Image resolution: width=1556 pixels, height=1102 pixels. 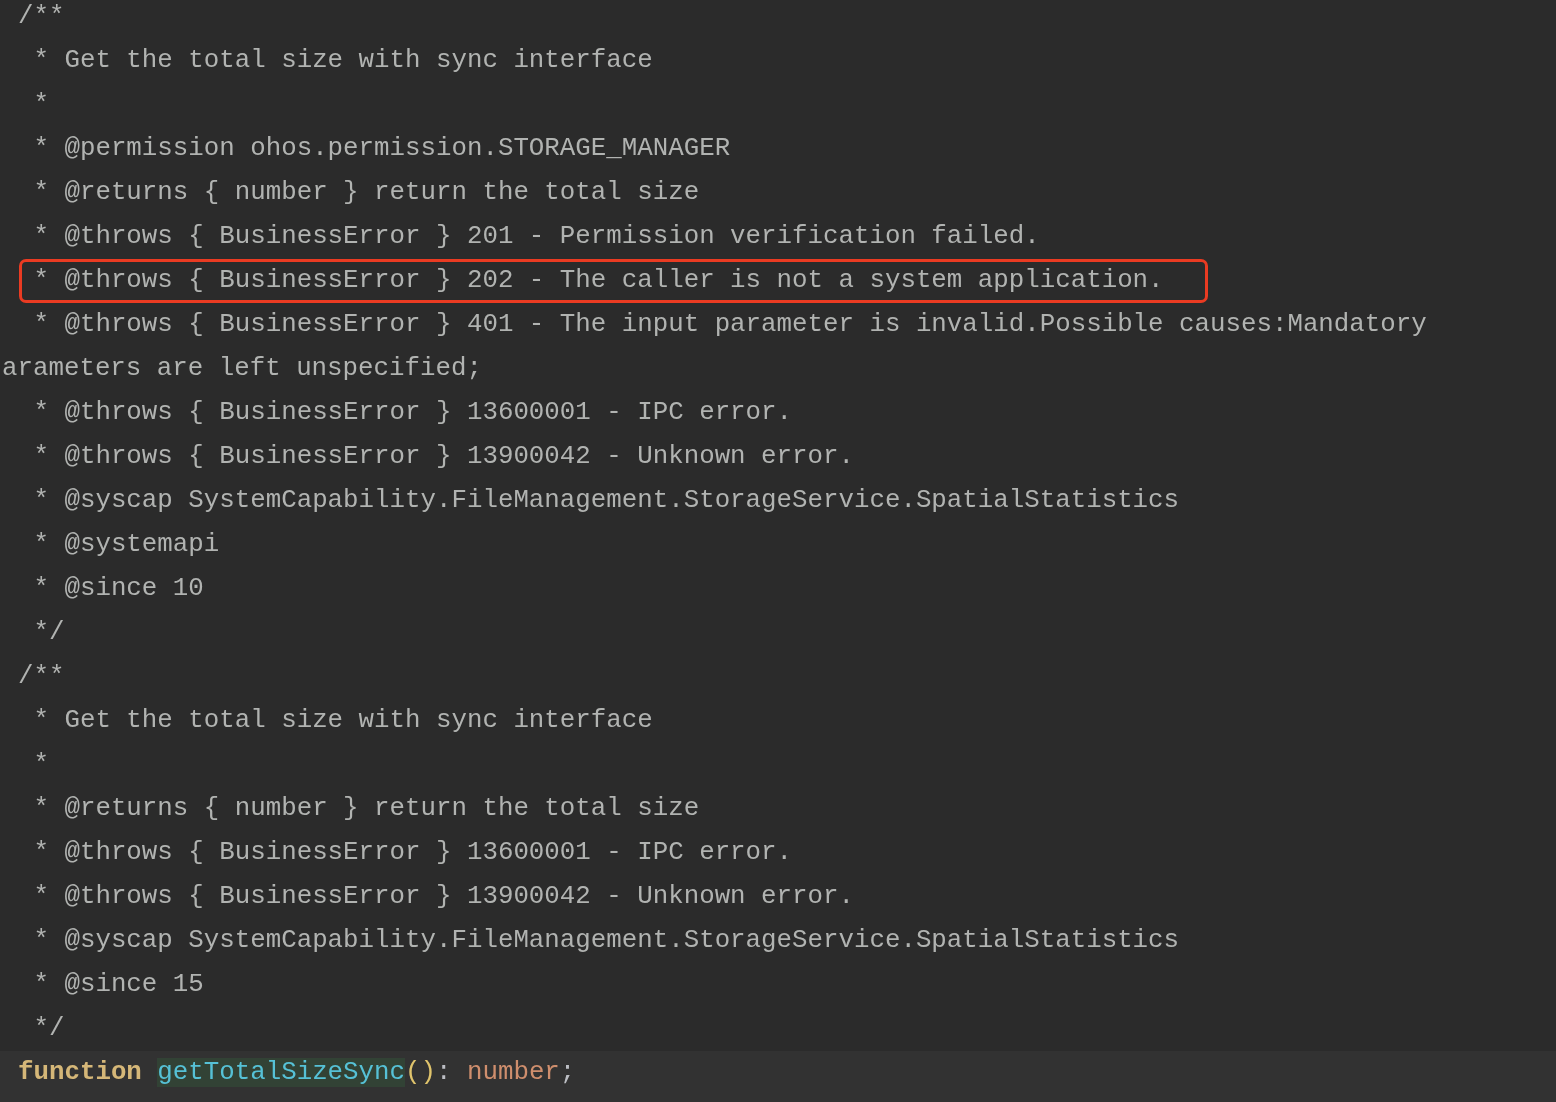 What do you see at coordinates (730, 325) in the screenshot?
I see `comment-line: * @throws { BusinessError } 401 - The input parameter is invalid.Possible causes:Mandatory` at bounding box center [730, 325].